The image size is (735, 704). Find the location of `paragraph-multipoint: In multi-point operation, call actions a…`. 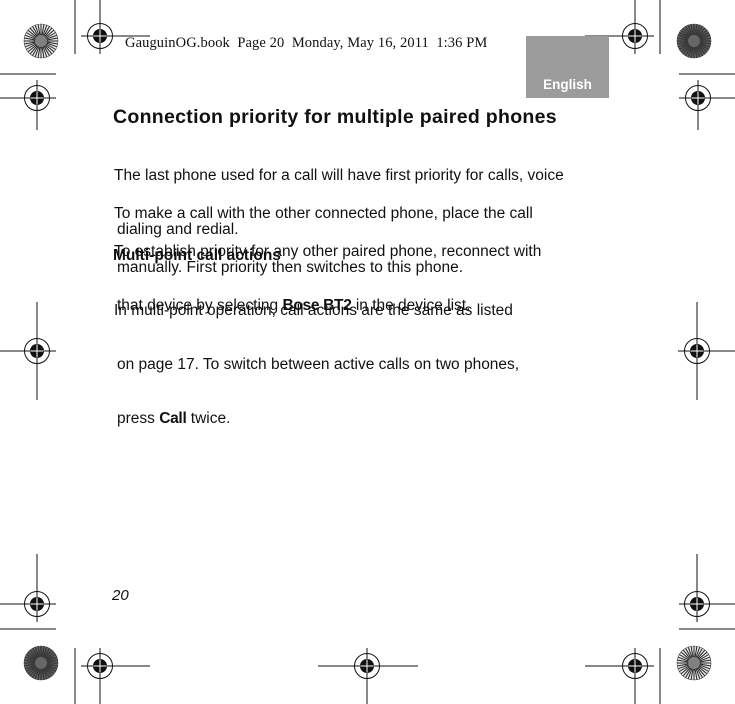

paragraph-multipoint: In multi-point operation, call actions a… is located at coordinates (316, 356).